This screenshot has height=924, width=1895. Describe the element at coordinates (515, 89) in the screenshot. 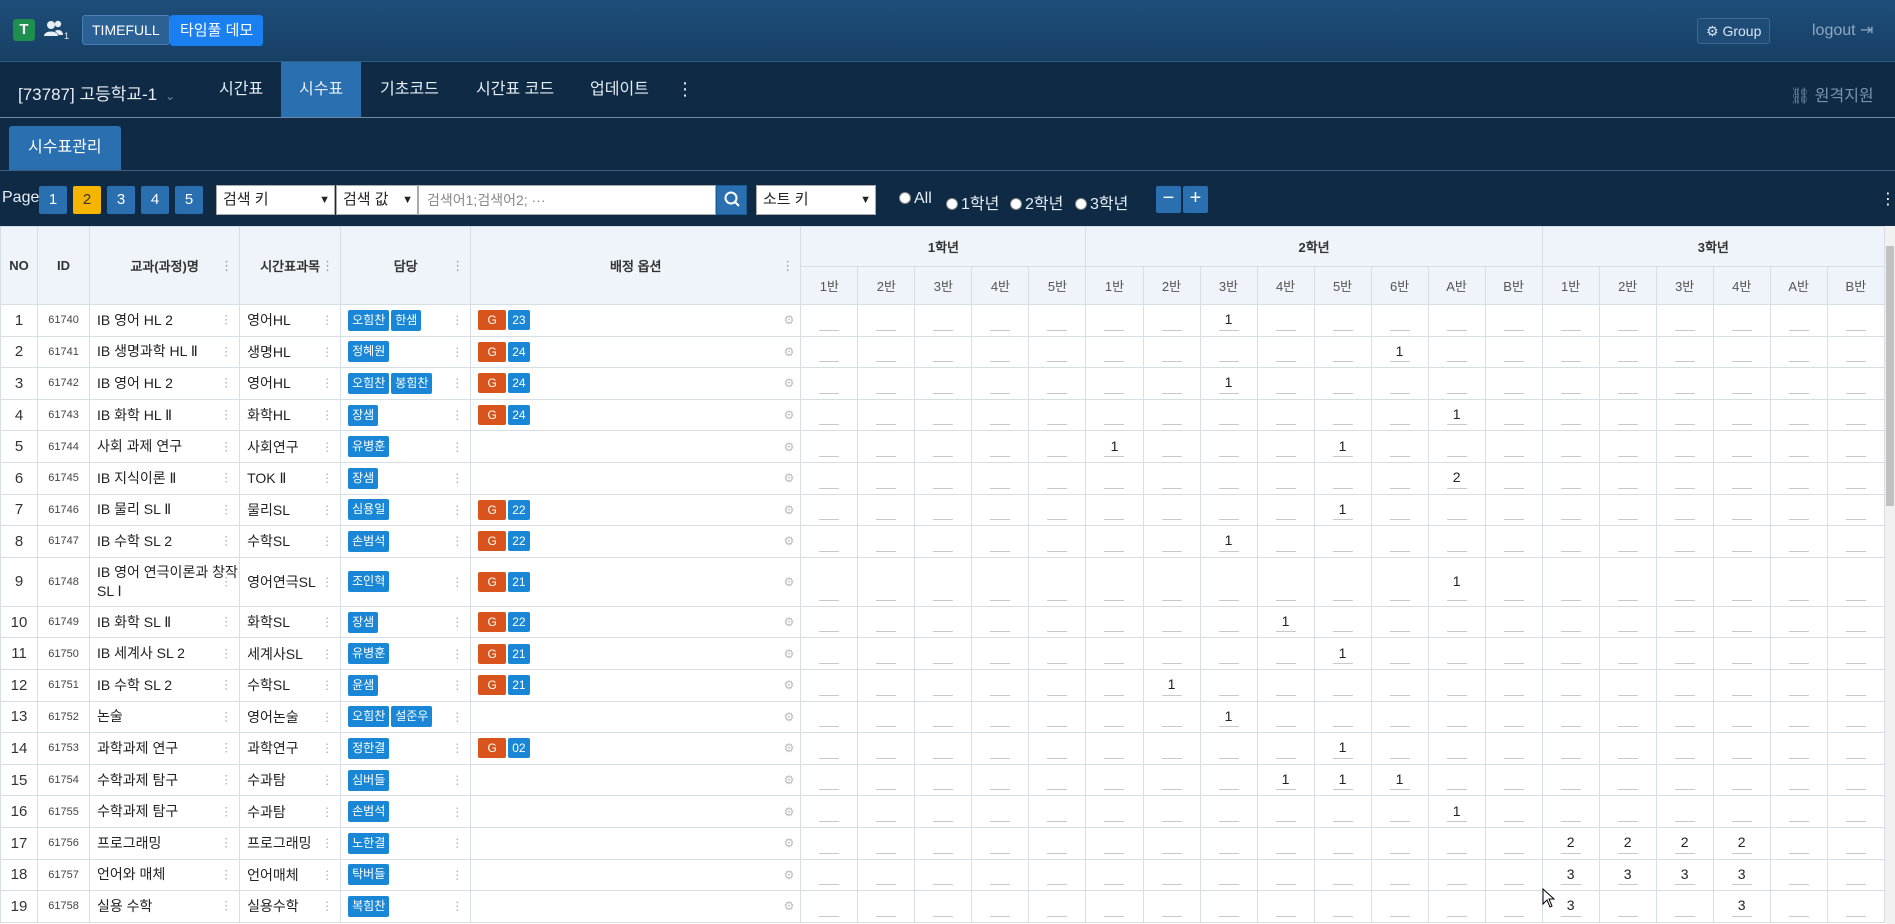

I see `nav-timetable-code: 시간표 코드` at that location.